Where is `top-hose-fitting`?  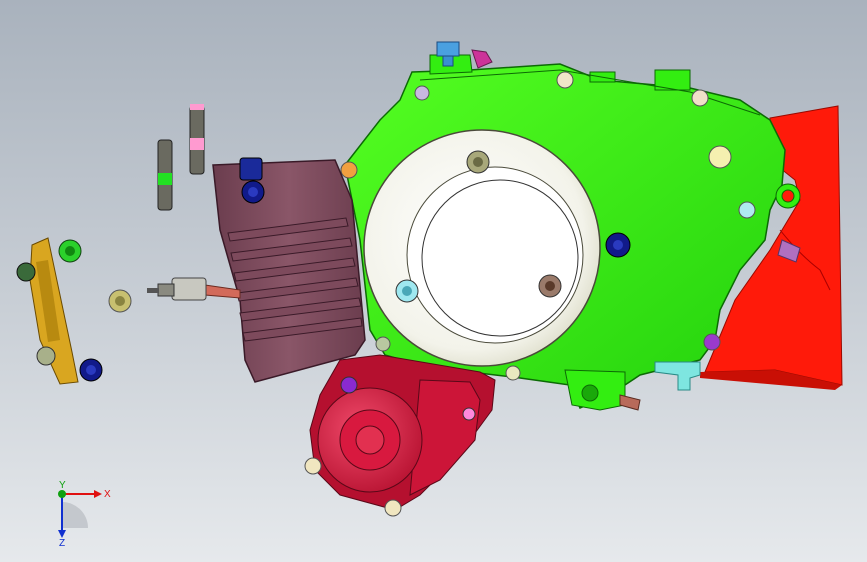
top-hose-fitting is located at coordinates (482, 59).